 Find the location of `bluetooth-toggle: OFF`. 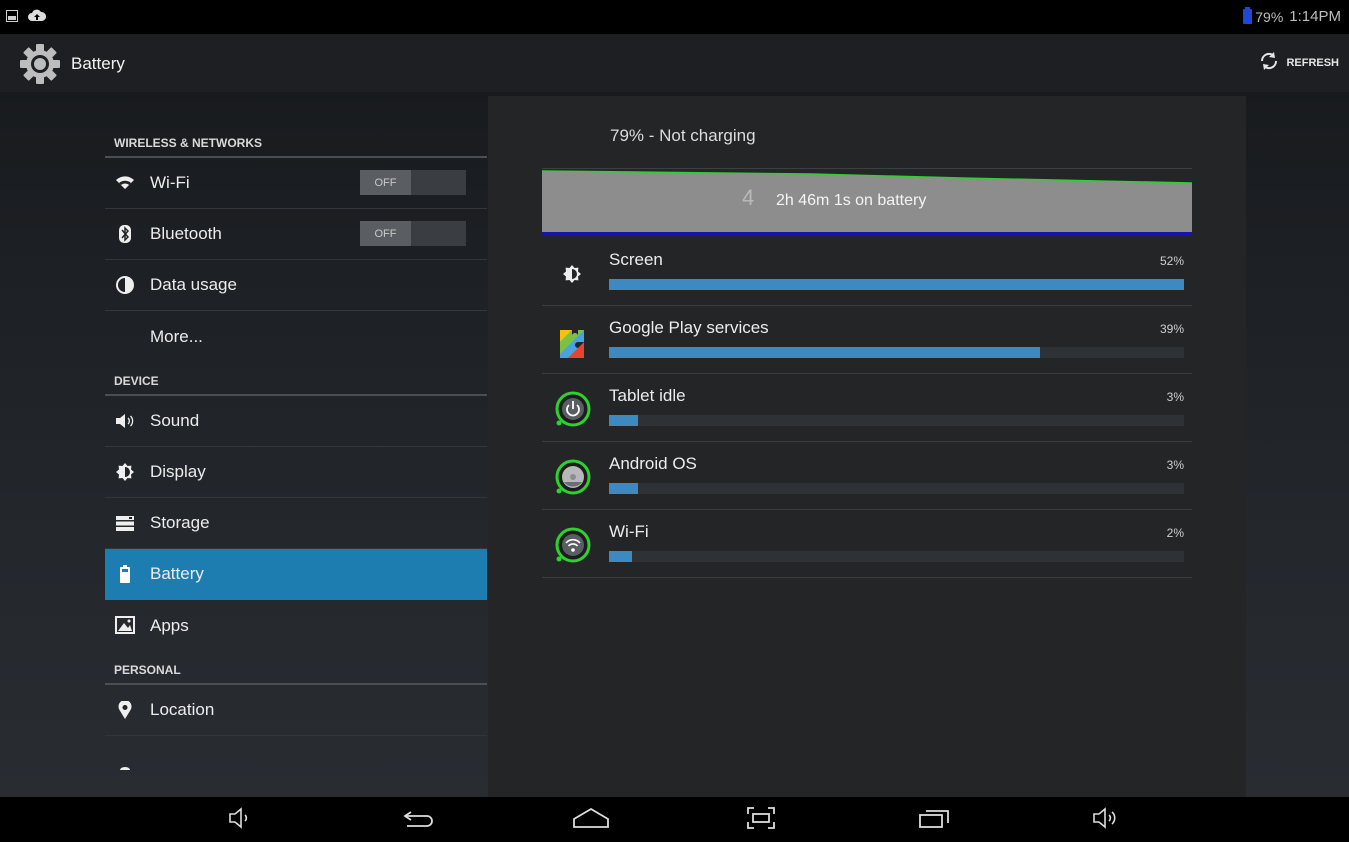

bluetooth-toggle: OFF is located at coordinates (413, 233).